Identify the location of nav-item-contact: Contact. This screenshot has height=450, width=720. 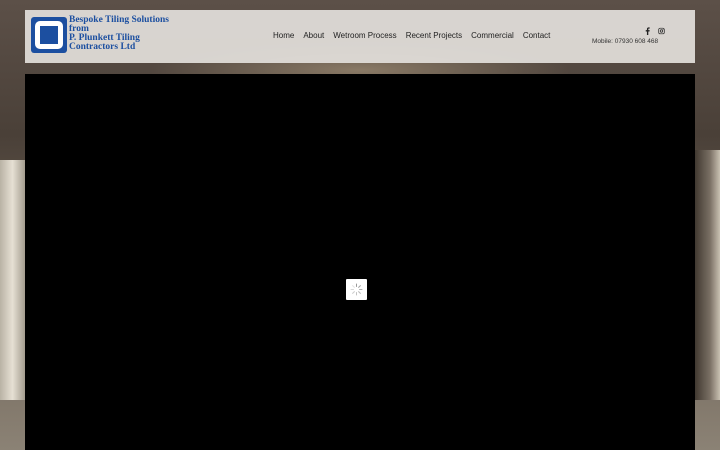
(537, 37).